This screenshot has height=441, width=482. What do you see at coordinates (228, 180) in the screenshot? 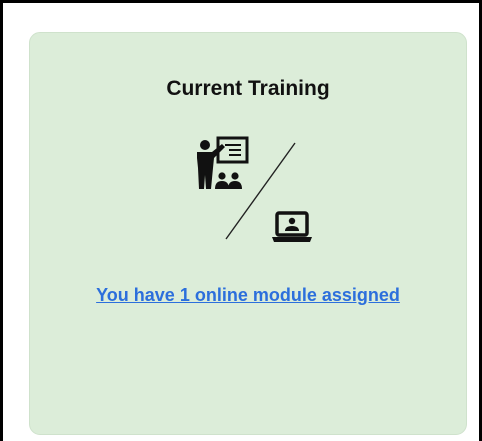
I see `students-icon` at bounding box center [228, 180].